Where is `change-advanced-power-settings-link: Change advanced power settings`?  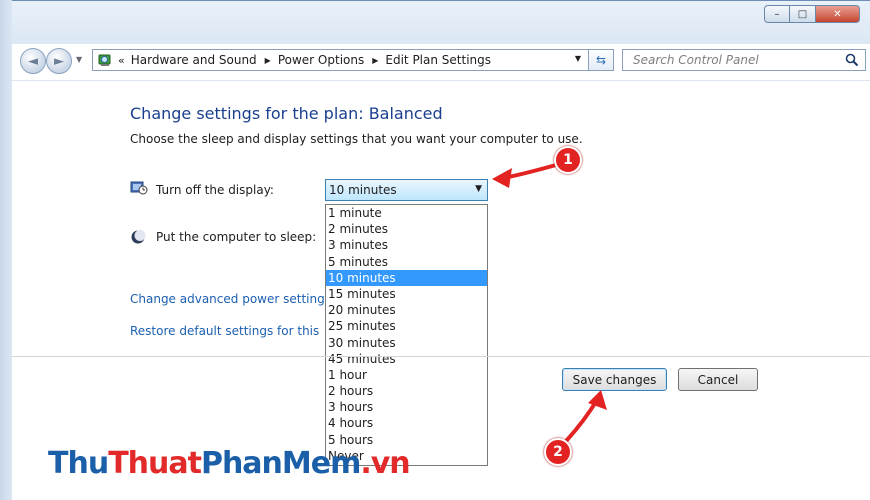
change-advanced-power-settings-link: Change advanced power settings is located at coordinates (227, 299).